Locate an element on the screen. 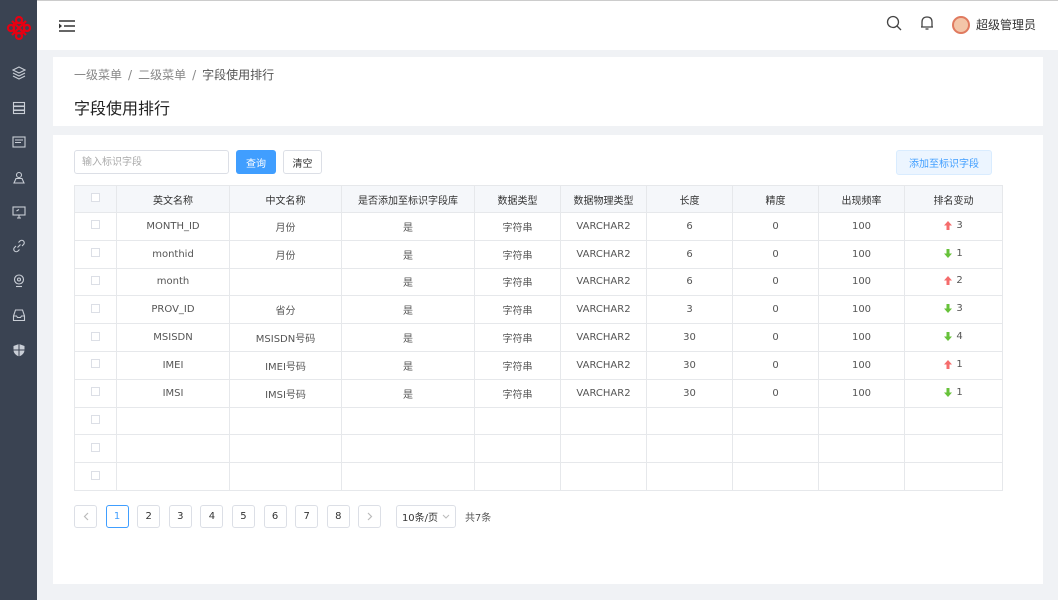 The height and width of the screenshot is (600, 1058). length-cell is located at coordinates (689, 476).